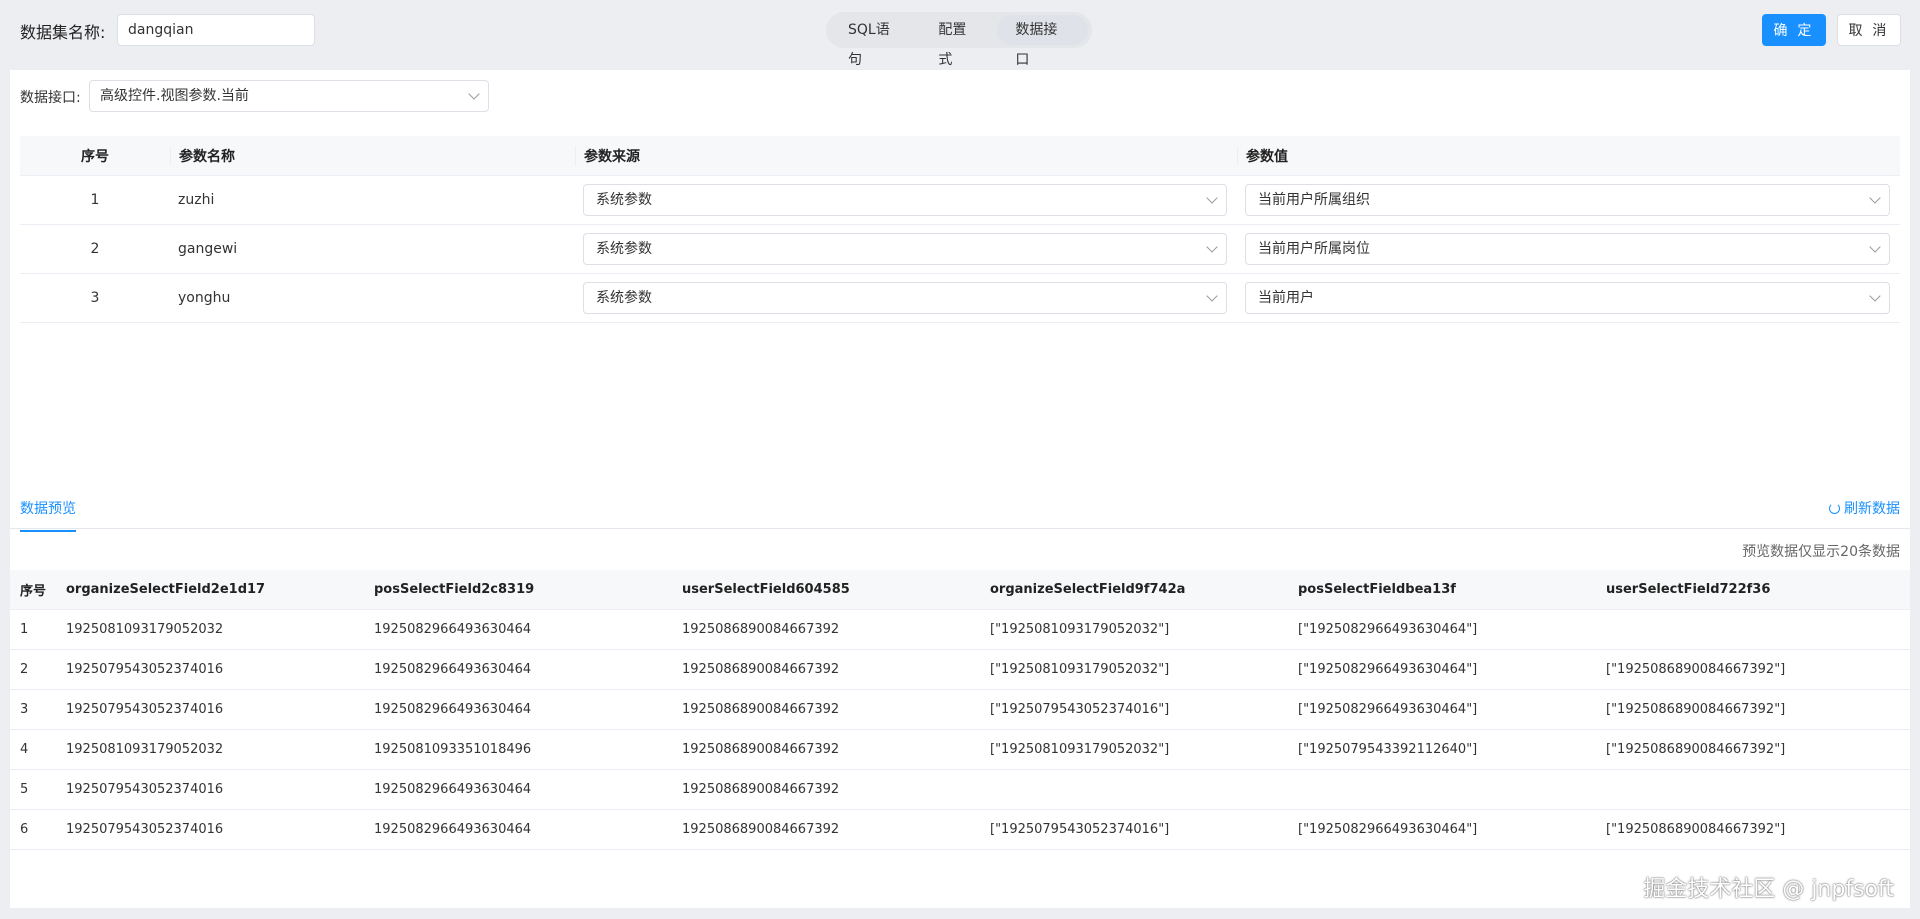  What do you see at coordinates (174, 96) in the screenshot?
I see `data-api-value: 高级控件.视图参数.当前` at bounding box center [174, 96].